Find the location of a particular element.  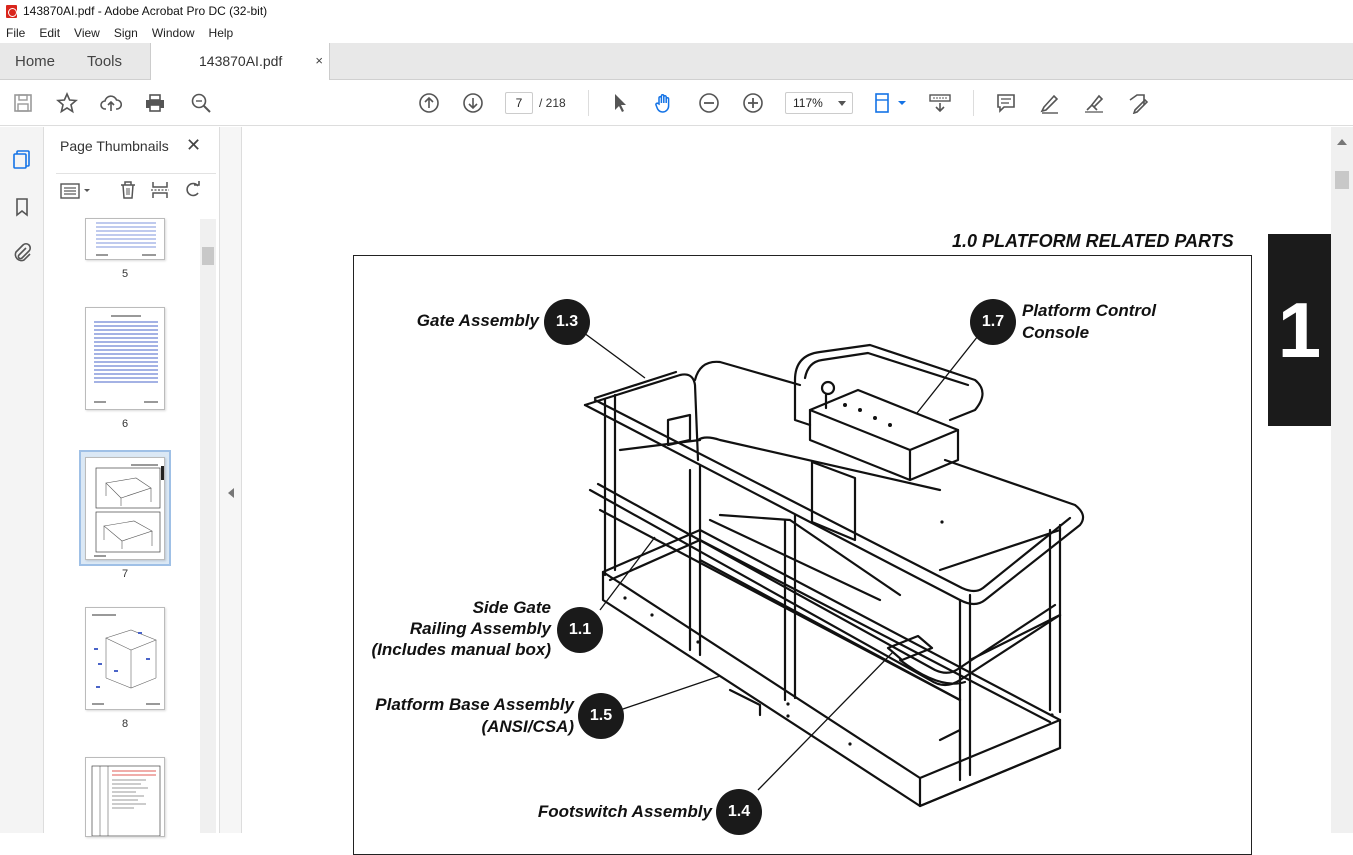

tab-home: Home is located at coordinates (35, 61).